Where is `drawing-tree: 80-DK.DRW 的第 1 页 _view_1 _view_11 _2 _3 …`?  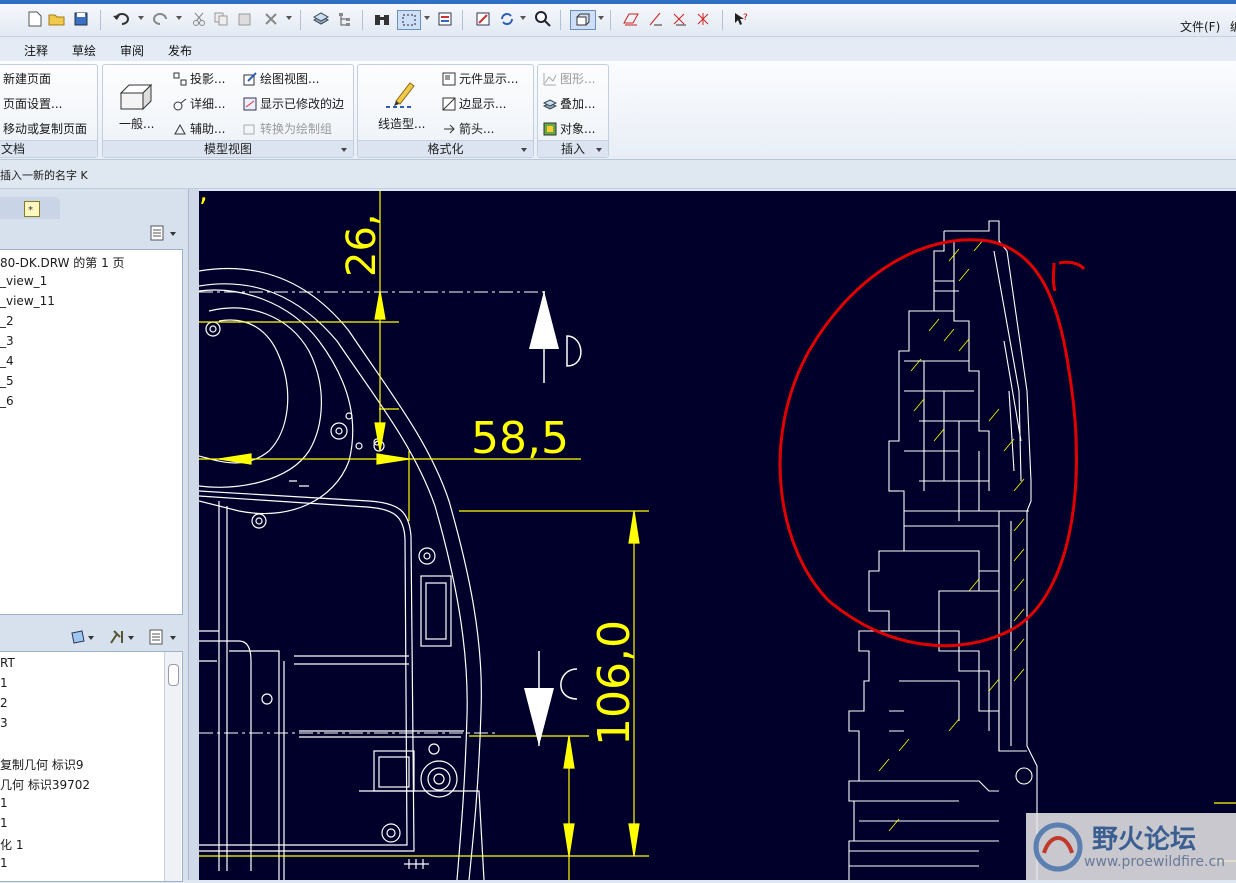 drawing-tree: 80-DK.DRW 的第 1 页 _view_1 _view_11 _2 _3 … is located at coordinates (91, 432).